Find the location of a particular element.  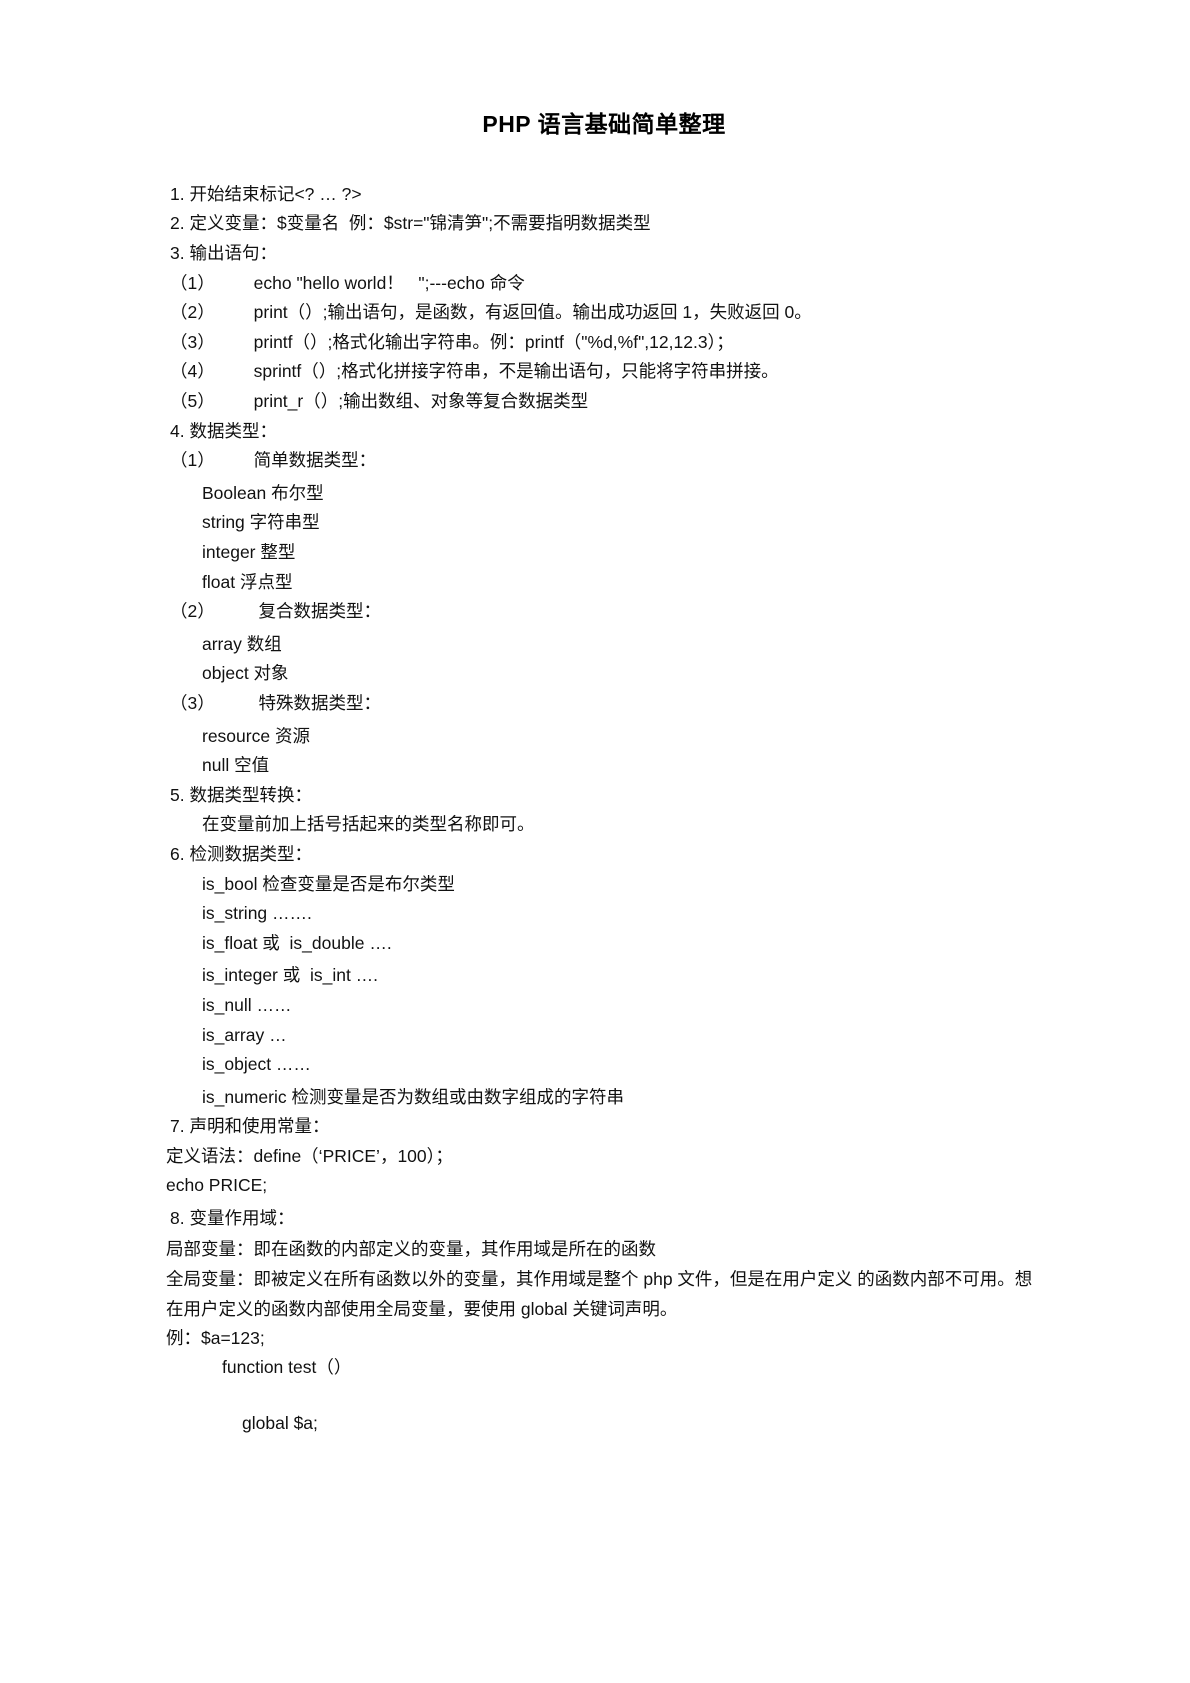

type-array: array 数组 is located at coordinates (242, 643).